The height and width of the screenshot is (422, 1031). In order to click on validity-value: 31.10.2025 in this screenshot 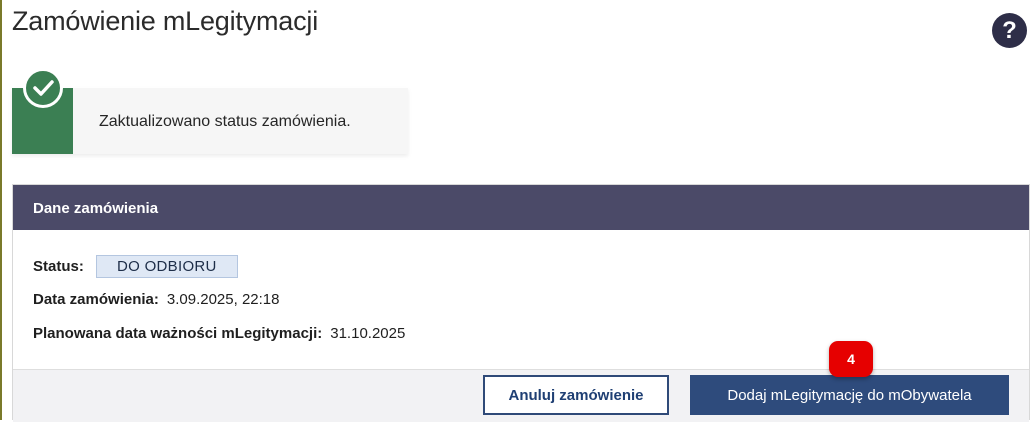, I will do `click(368, 333)`.